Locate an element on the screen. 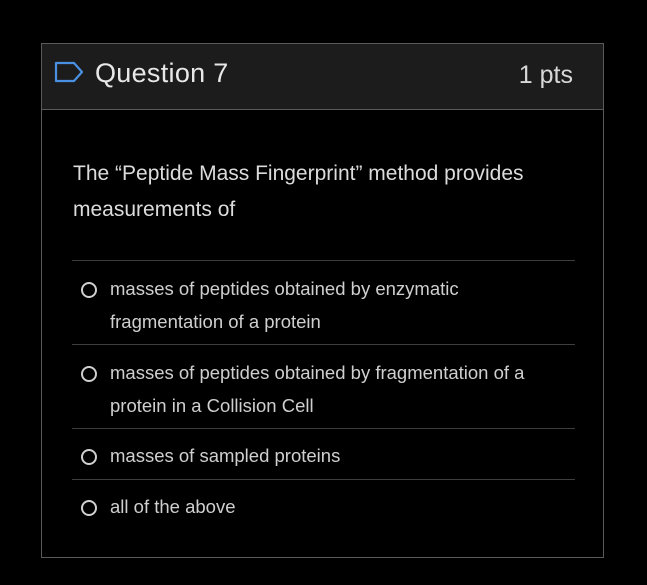 This screenshot has height=585, width=647. question-title: Question 7 is located at coordinates (162, 73).